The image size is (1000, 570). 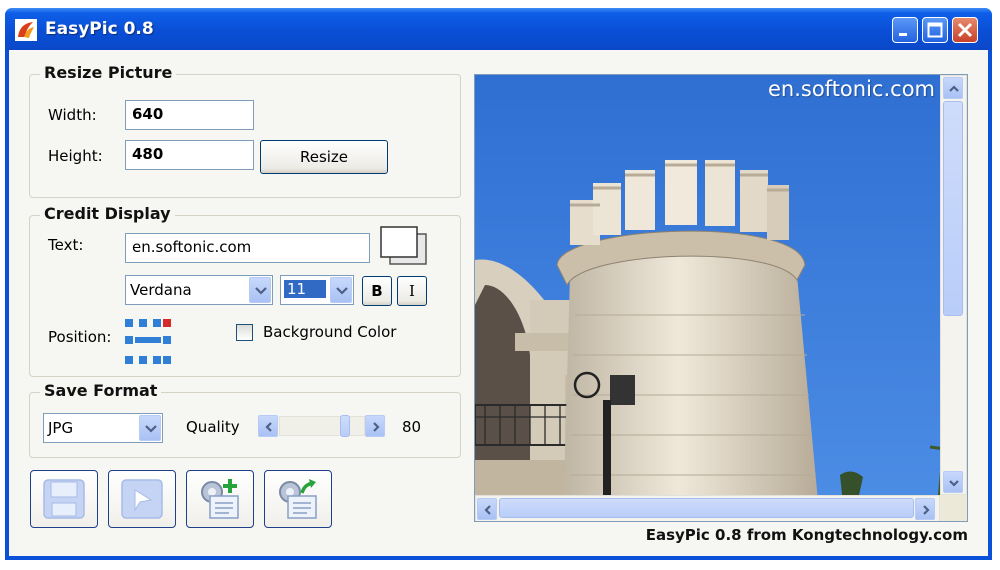 What do you see at coordinates (953, 508) in the screenshot?
I see `scrollbar-corner` at bounding box center [953, 508].